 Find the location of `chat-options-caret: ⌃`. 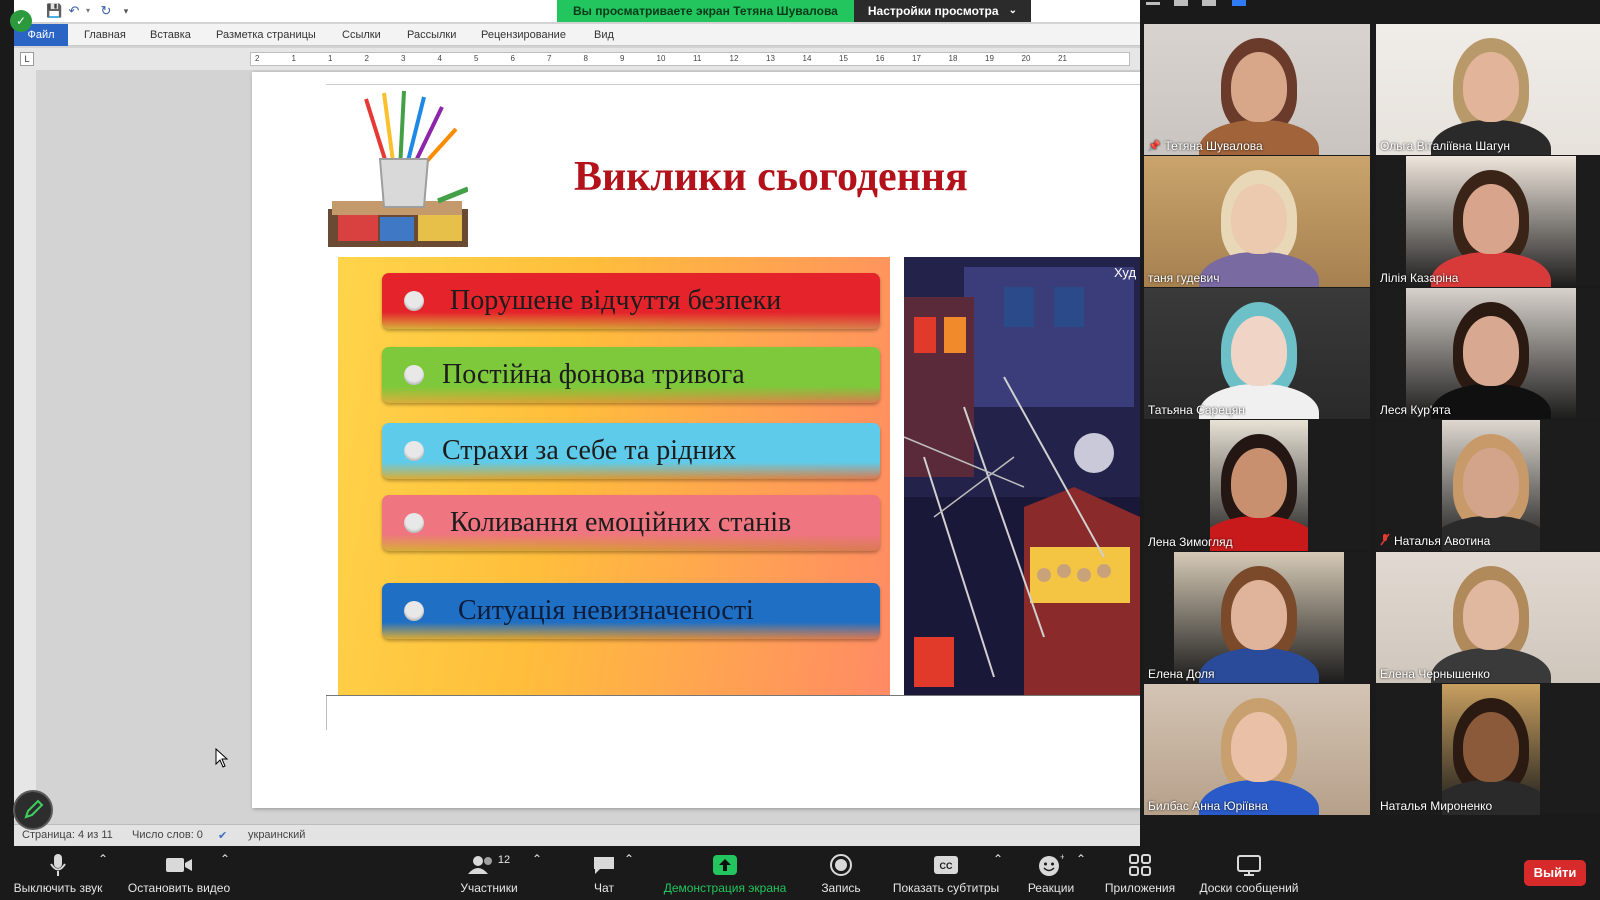

chat-options-caret: ⌃ is located at coordinates (629, 859).